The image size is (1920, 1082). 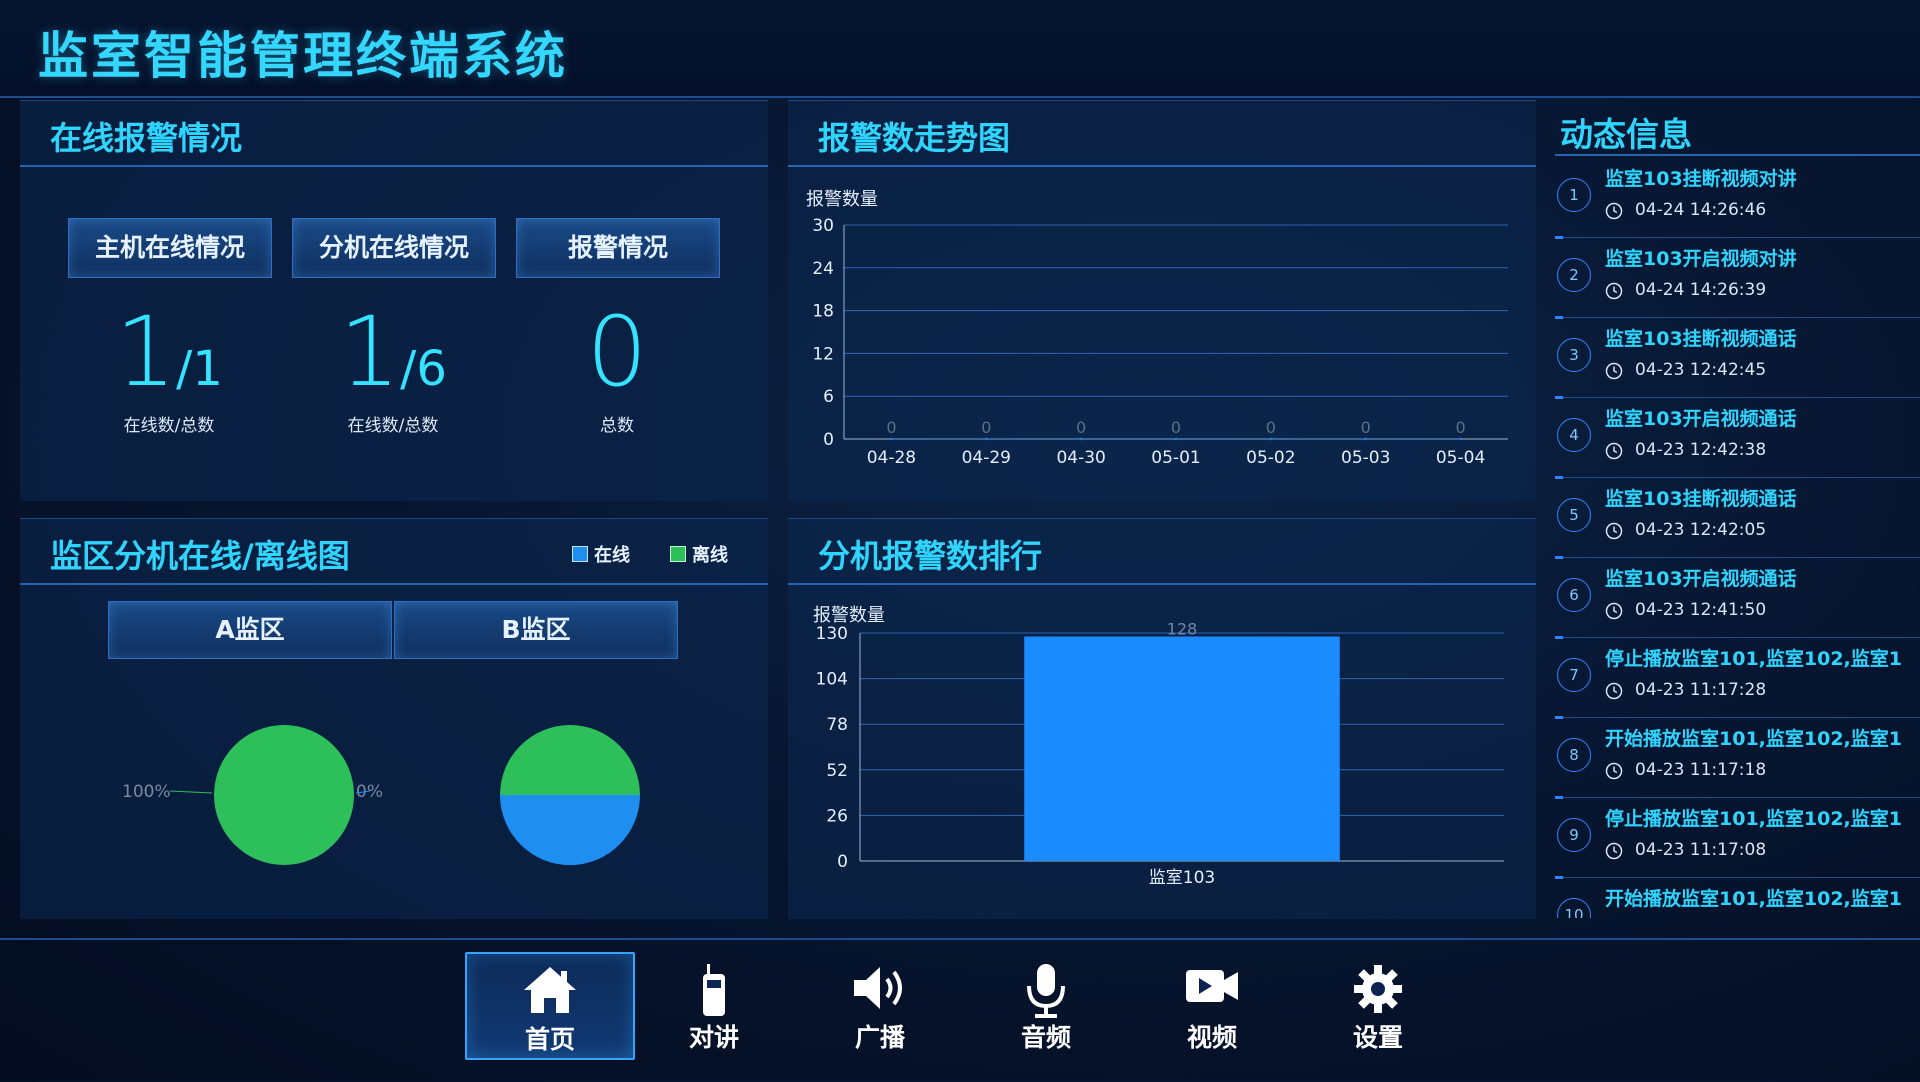 What do you see at coordinates (1365, 458) in the screenshot?
I see `trend-x-tick: 05-03` at bounding box center [1365, 458].